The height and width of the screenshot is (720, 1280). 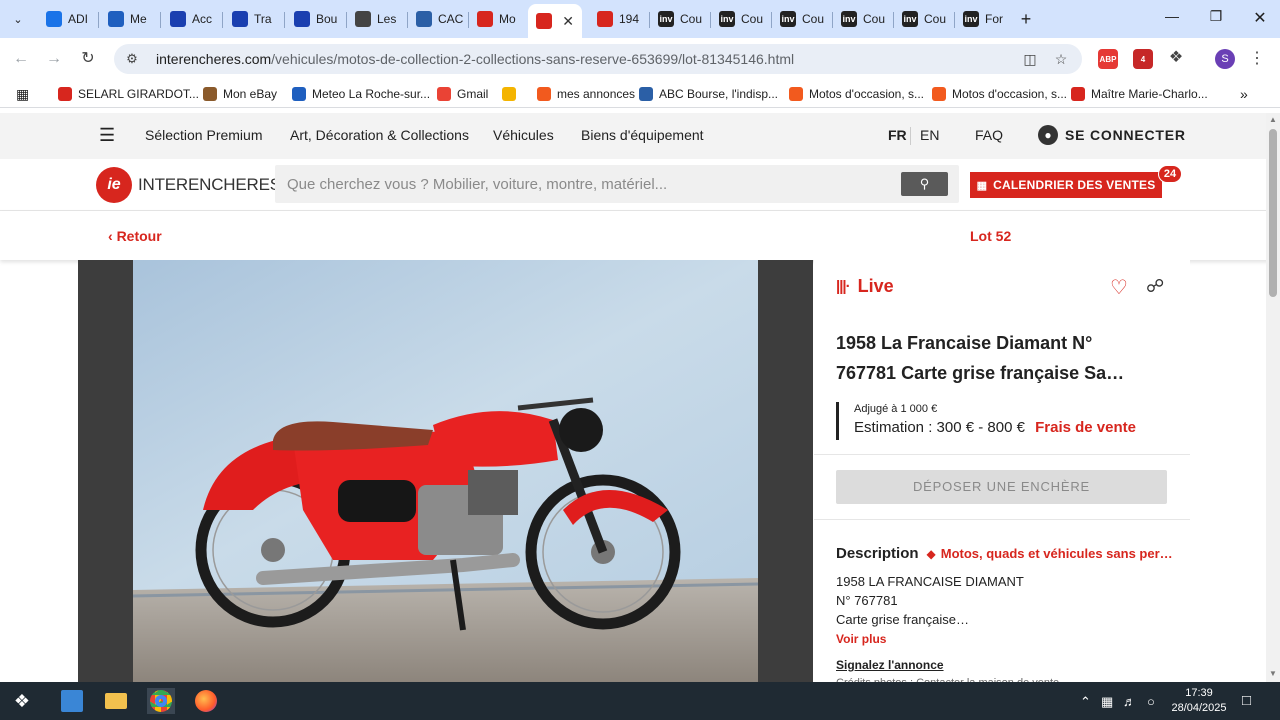 What do you see at coordinates (22, 94) in the screenshot?
I see `apps-grid-icon: ▦` at bounding box center [22, 94].